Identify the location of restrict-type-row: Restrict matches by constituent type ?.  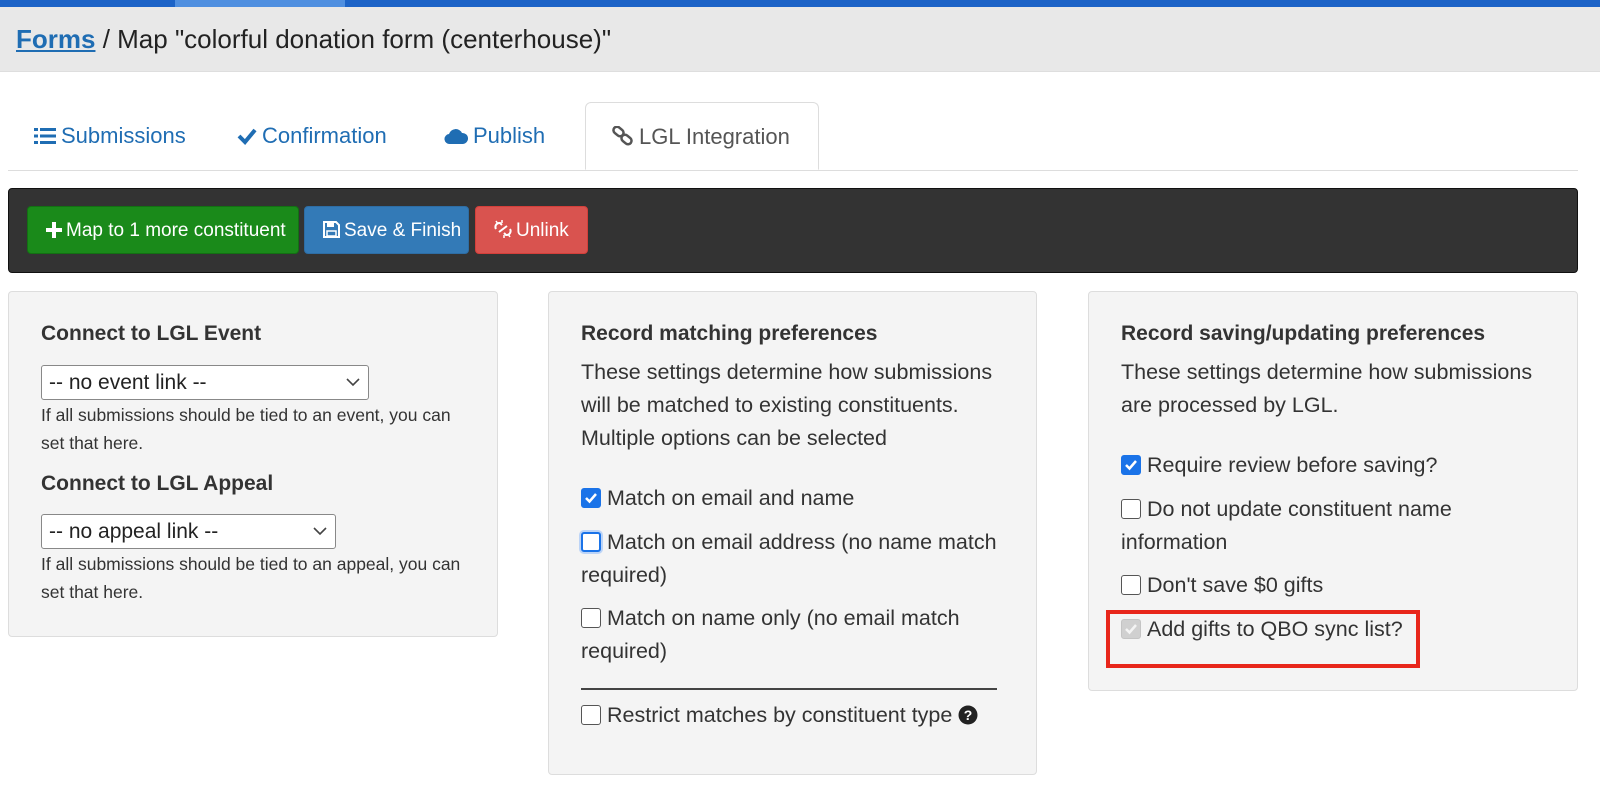
(792, 715).